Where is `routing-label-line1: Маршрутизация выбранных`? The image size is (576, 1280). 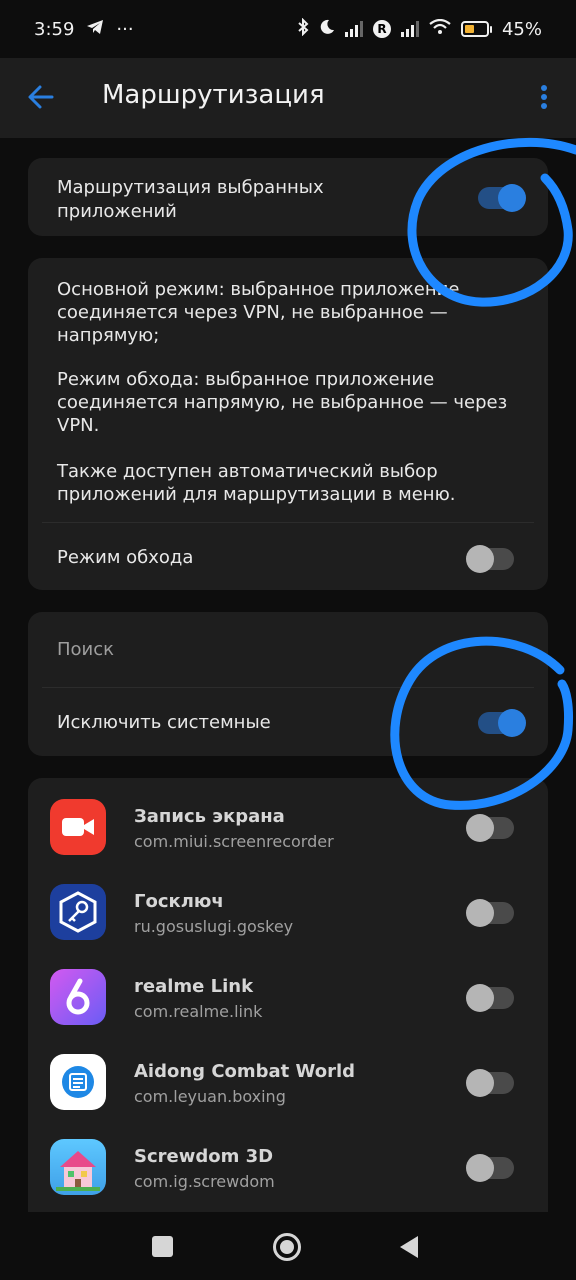
routing-label-line1: Маршрутизация выбранных is located at coordinates (190, 187).